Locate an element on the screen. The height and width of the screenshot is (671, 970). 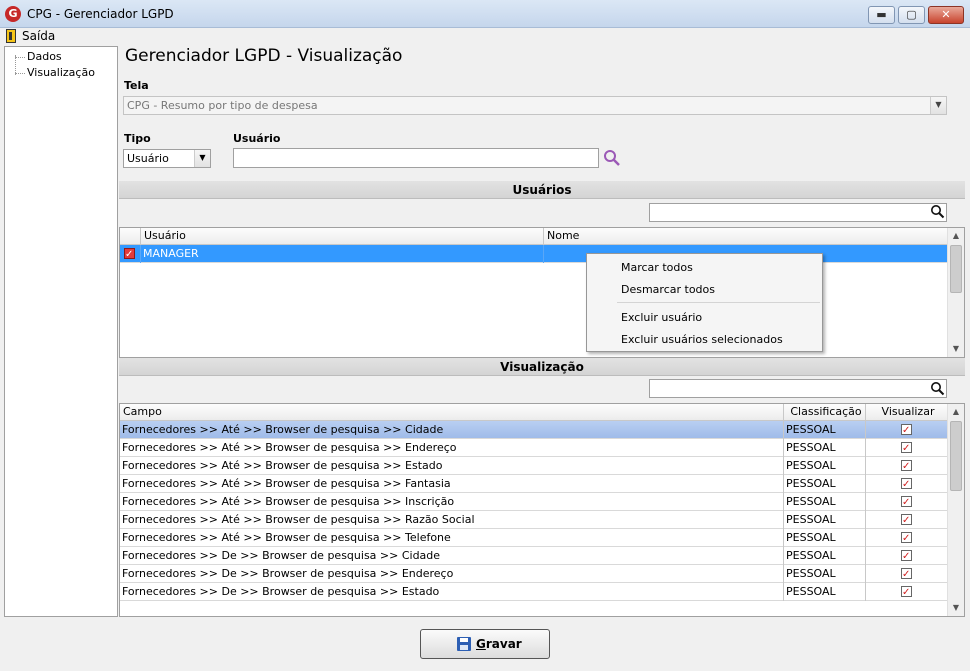
minimize-button: ▬ is located at coordinates (881, 15).